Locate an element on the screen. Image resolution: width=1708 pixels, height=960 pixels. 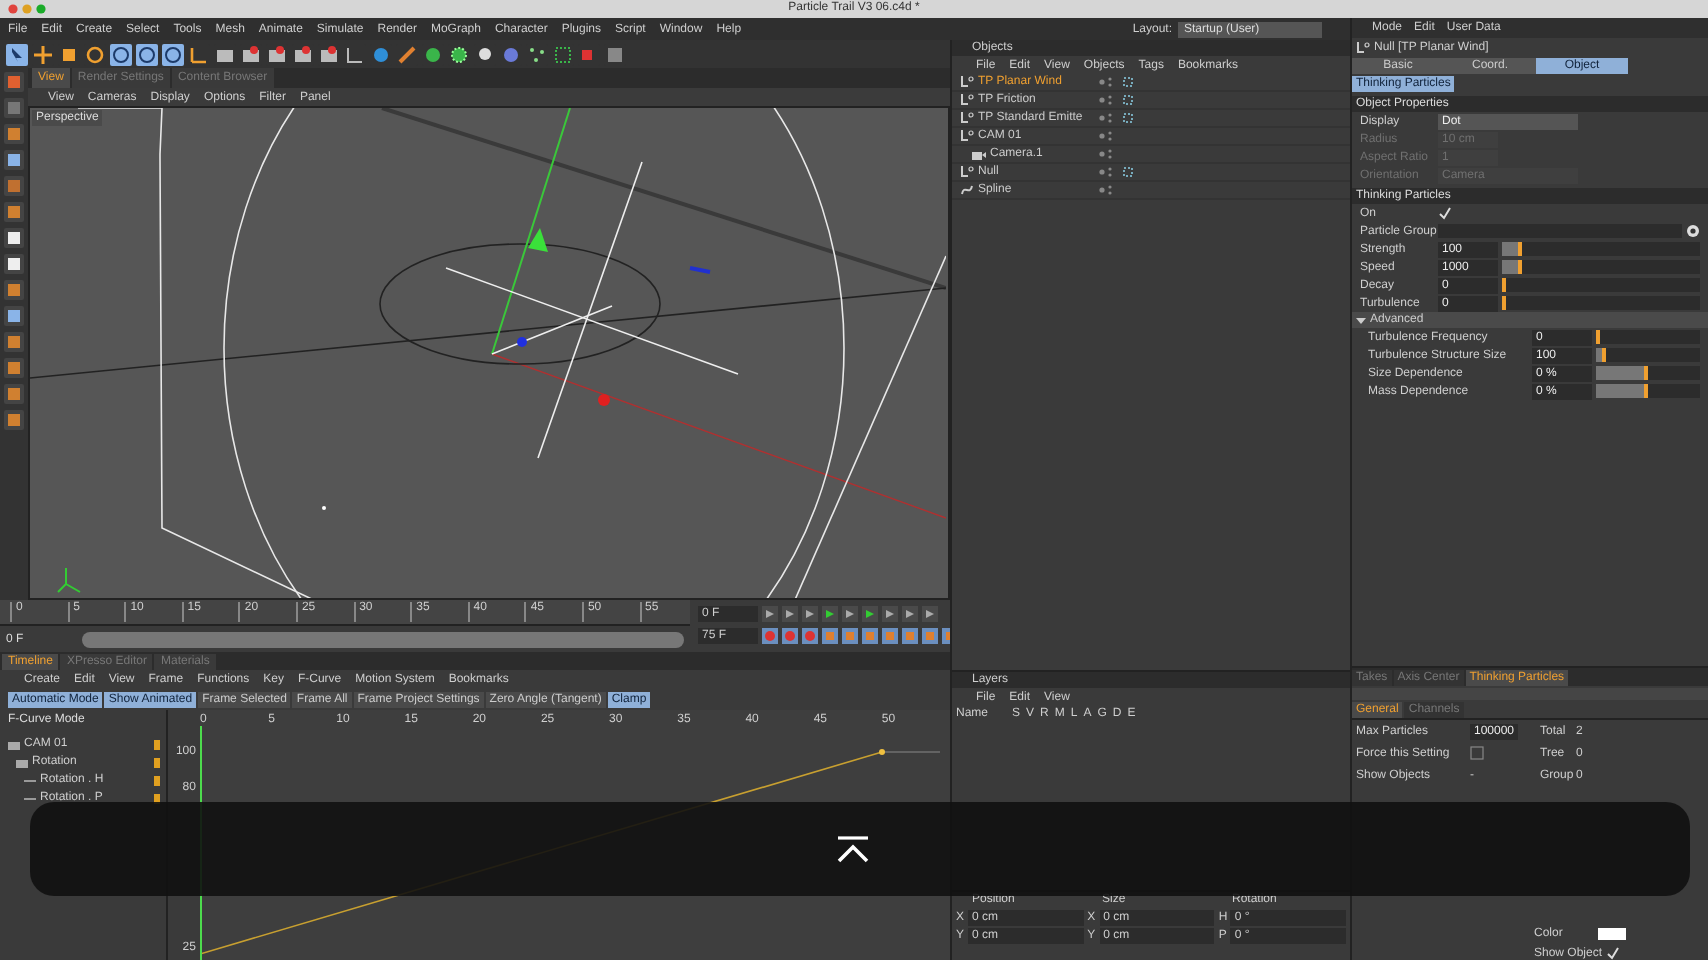
particles-icon is located at coordinates (537, 54).